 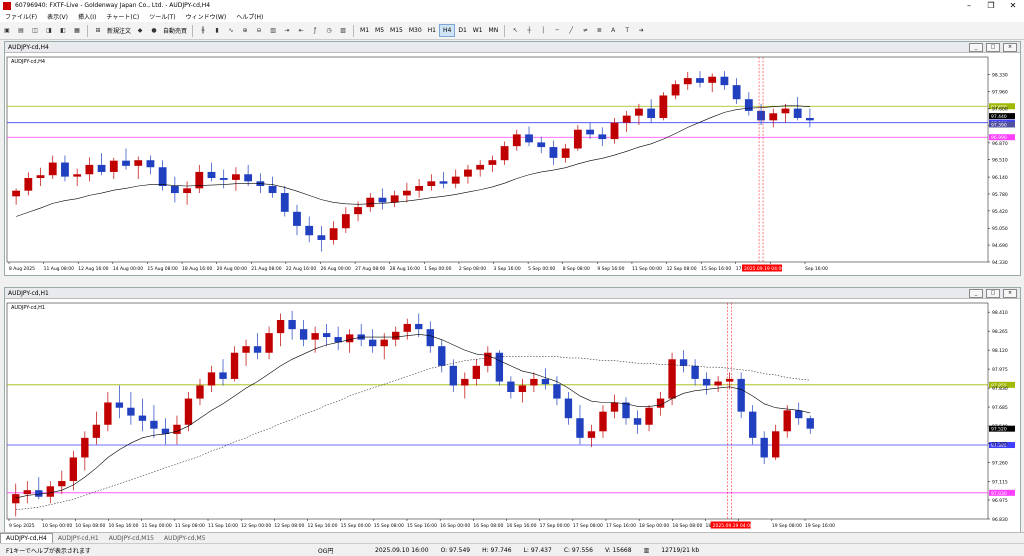 I want to click on close-icon: ✕, so click(x=1013, y=5).